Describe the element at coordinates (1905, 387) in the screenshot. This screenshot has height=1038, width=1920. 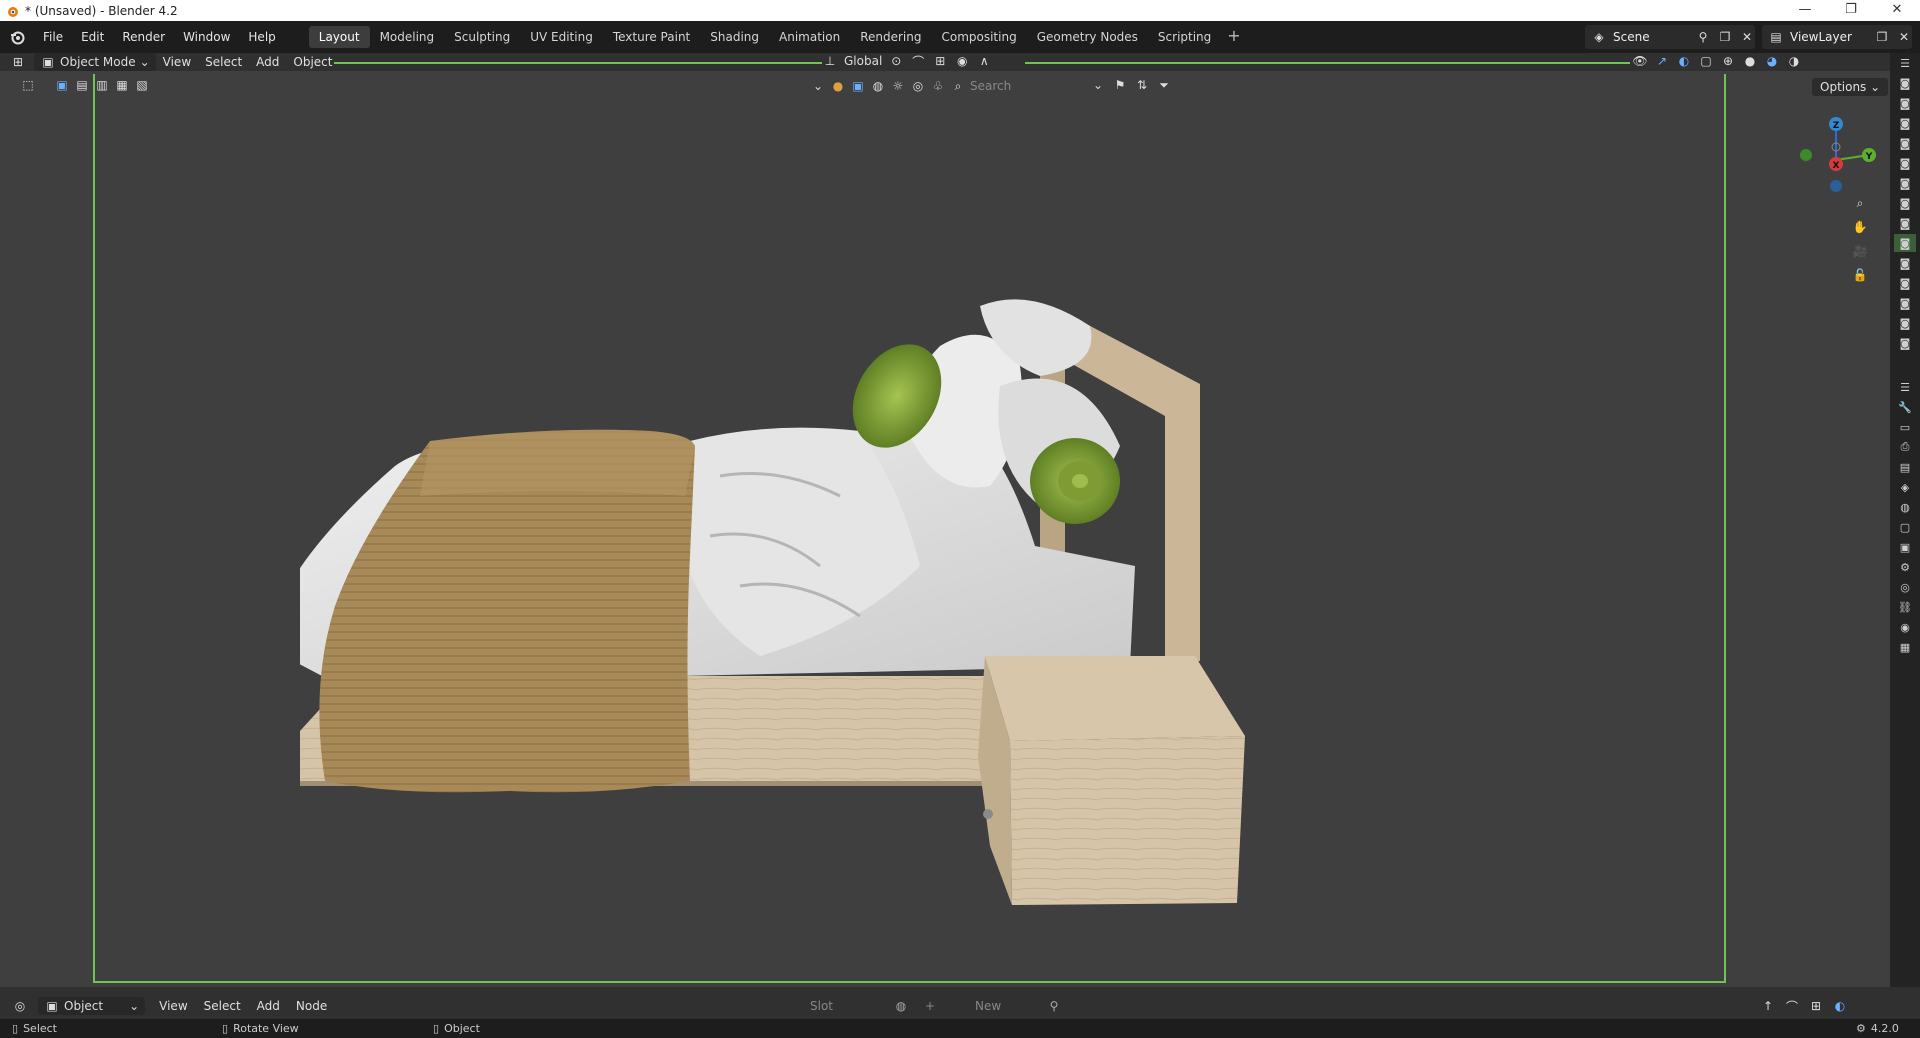
I see `properties-toggle-icon: ☰` at that location.